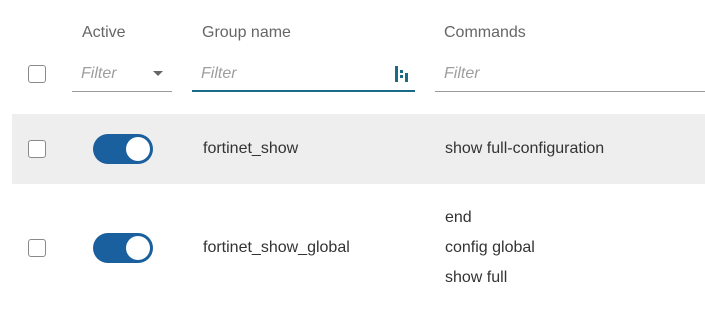 The height and width of the screenshot is (325, 705). What do you see at coordinates (246, 32) in the screenshot?
I see `column-header-group-name: Group name` at bounding box center [246, 32].